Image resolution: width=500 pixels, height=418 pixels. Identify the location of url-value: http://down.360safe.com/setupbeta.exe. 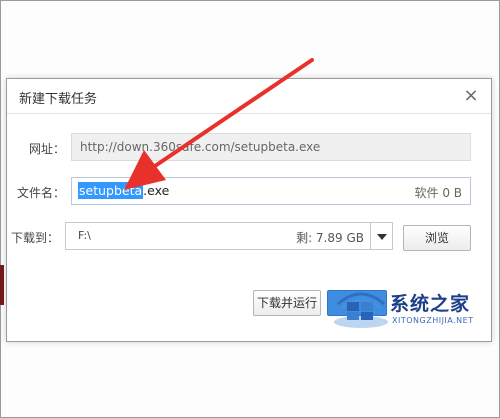
(200, 147).